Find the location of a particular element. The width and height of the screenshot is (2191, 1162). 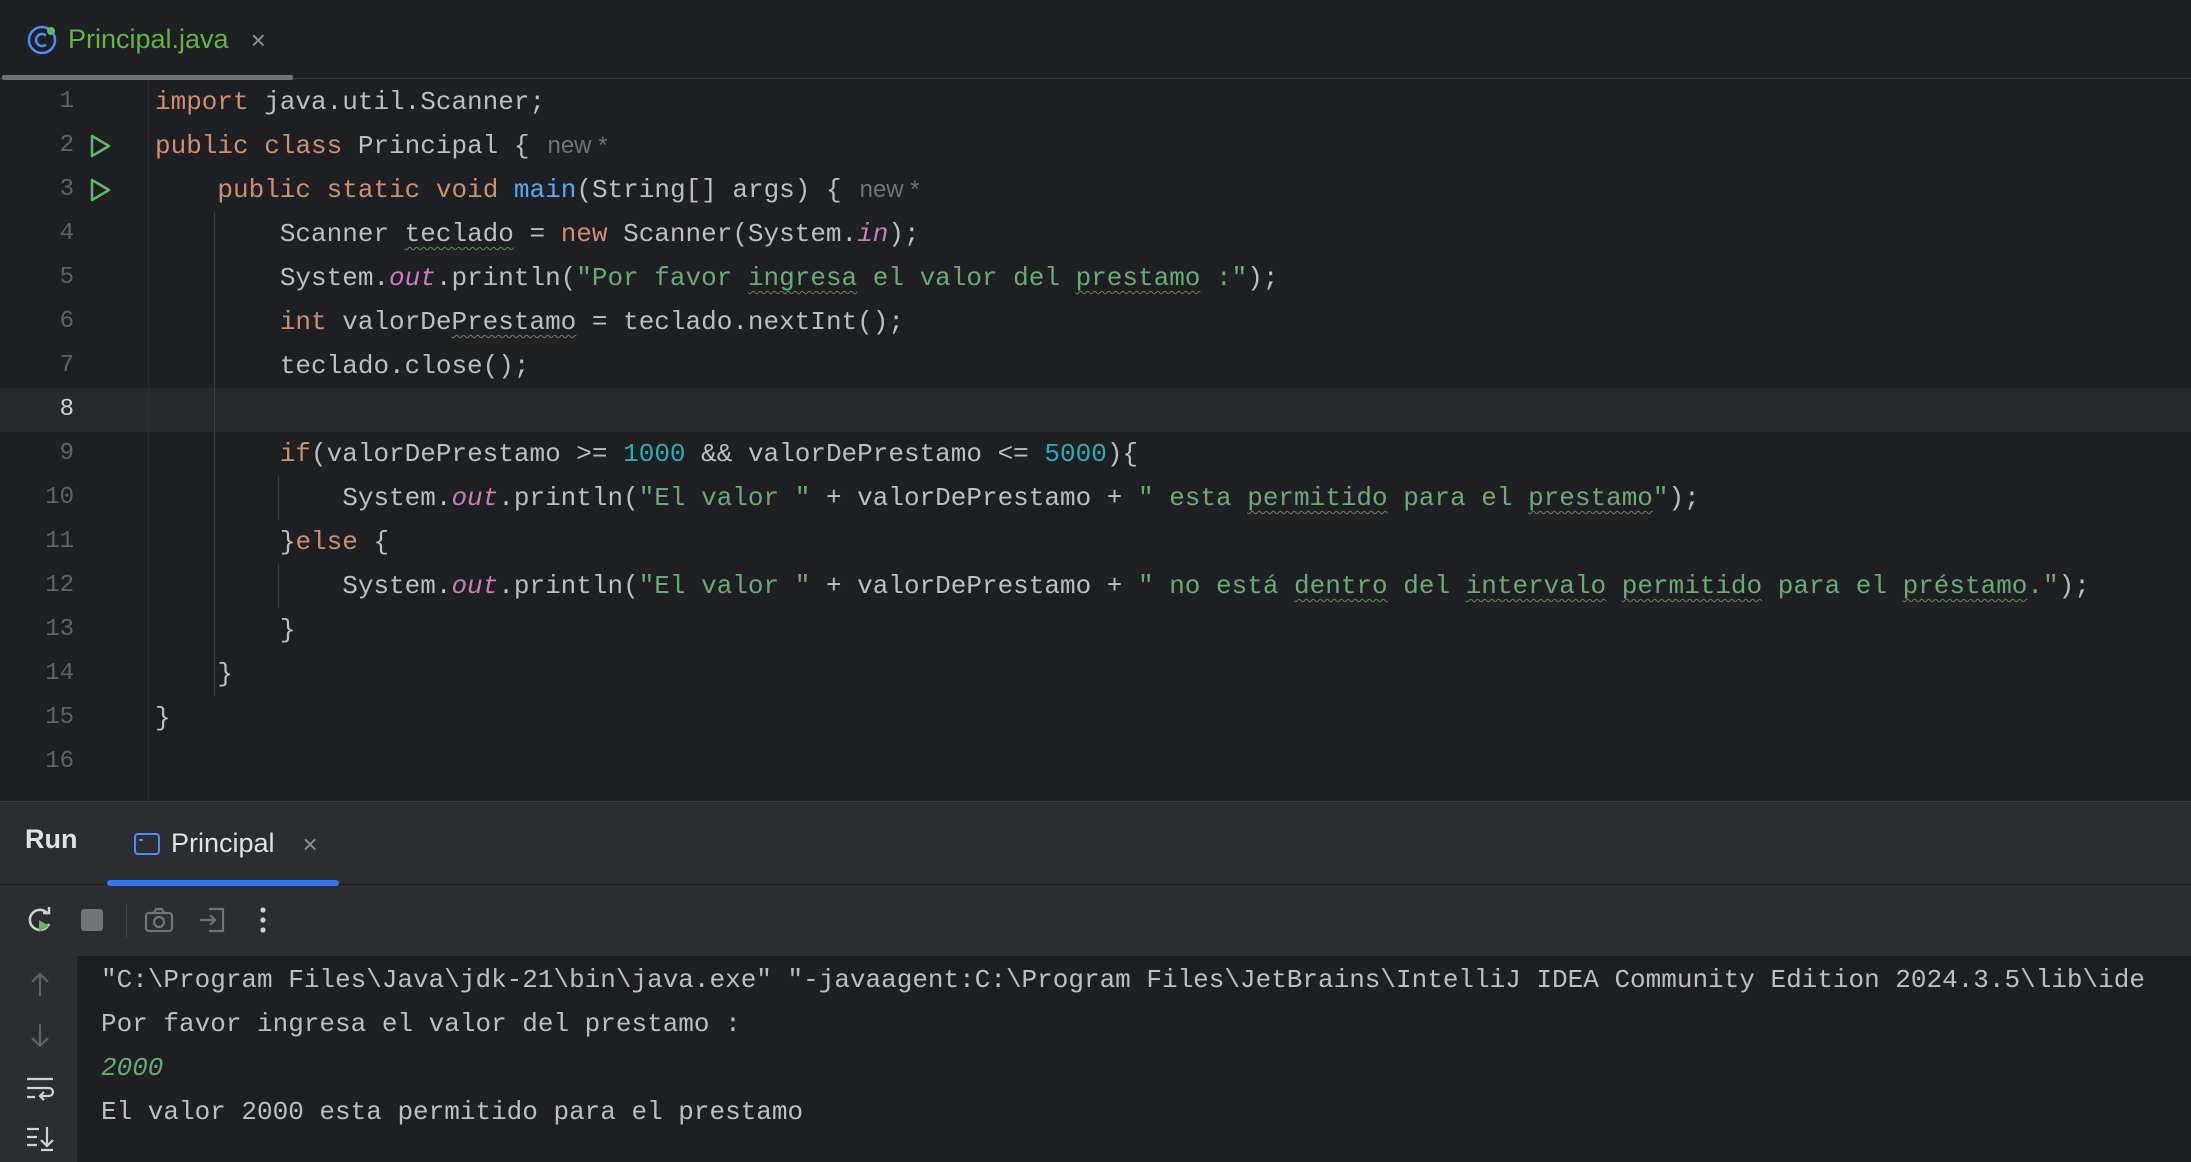

code-line-13: } is located at coordinates (225, 630).